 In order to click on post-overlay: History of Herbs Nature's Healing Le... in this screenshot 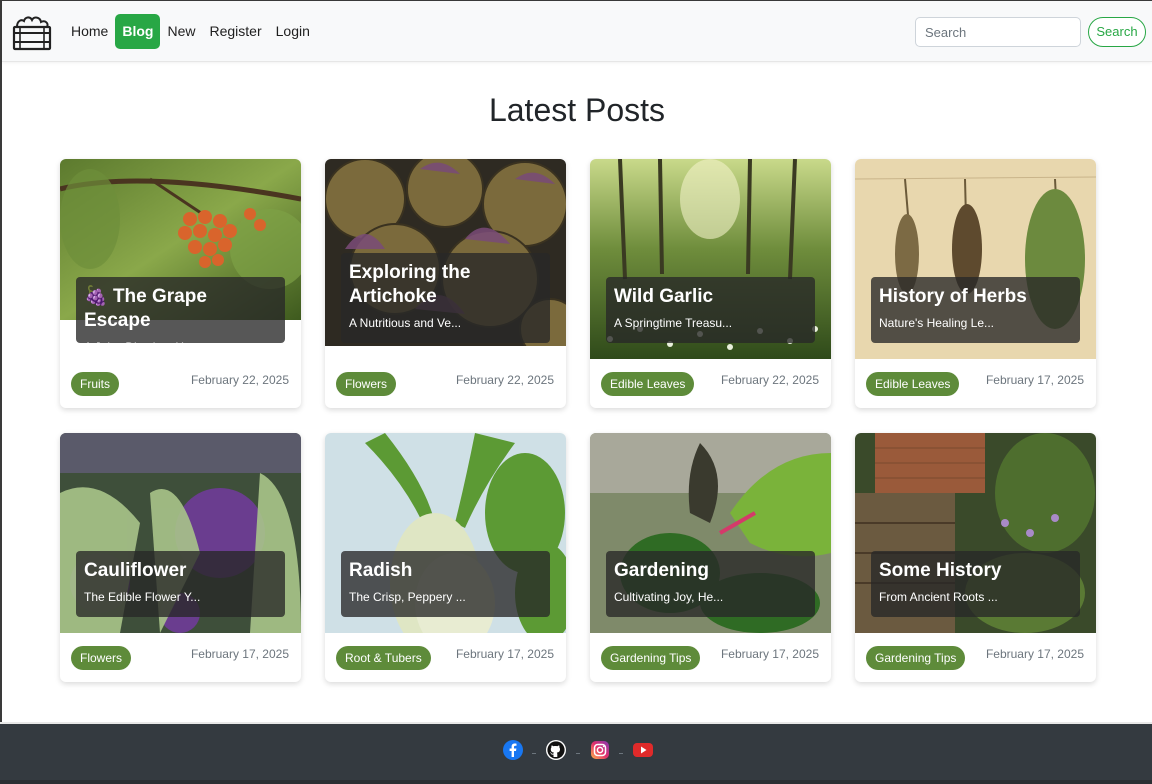, I will do `click(975, 310)`.